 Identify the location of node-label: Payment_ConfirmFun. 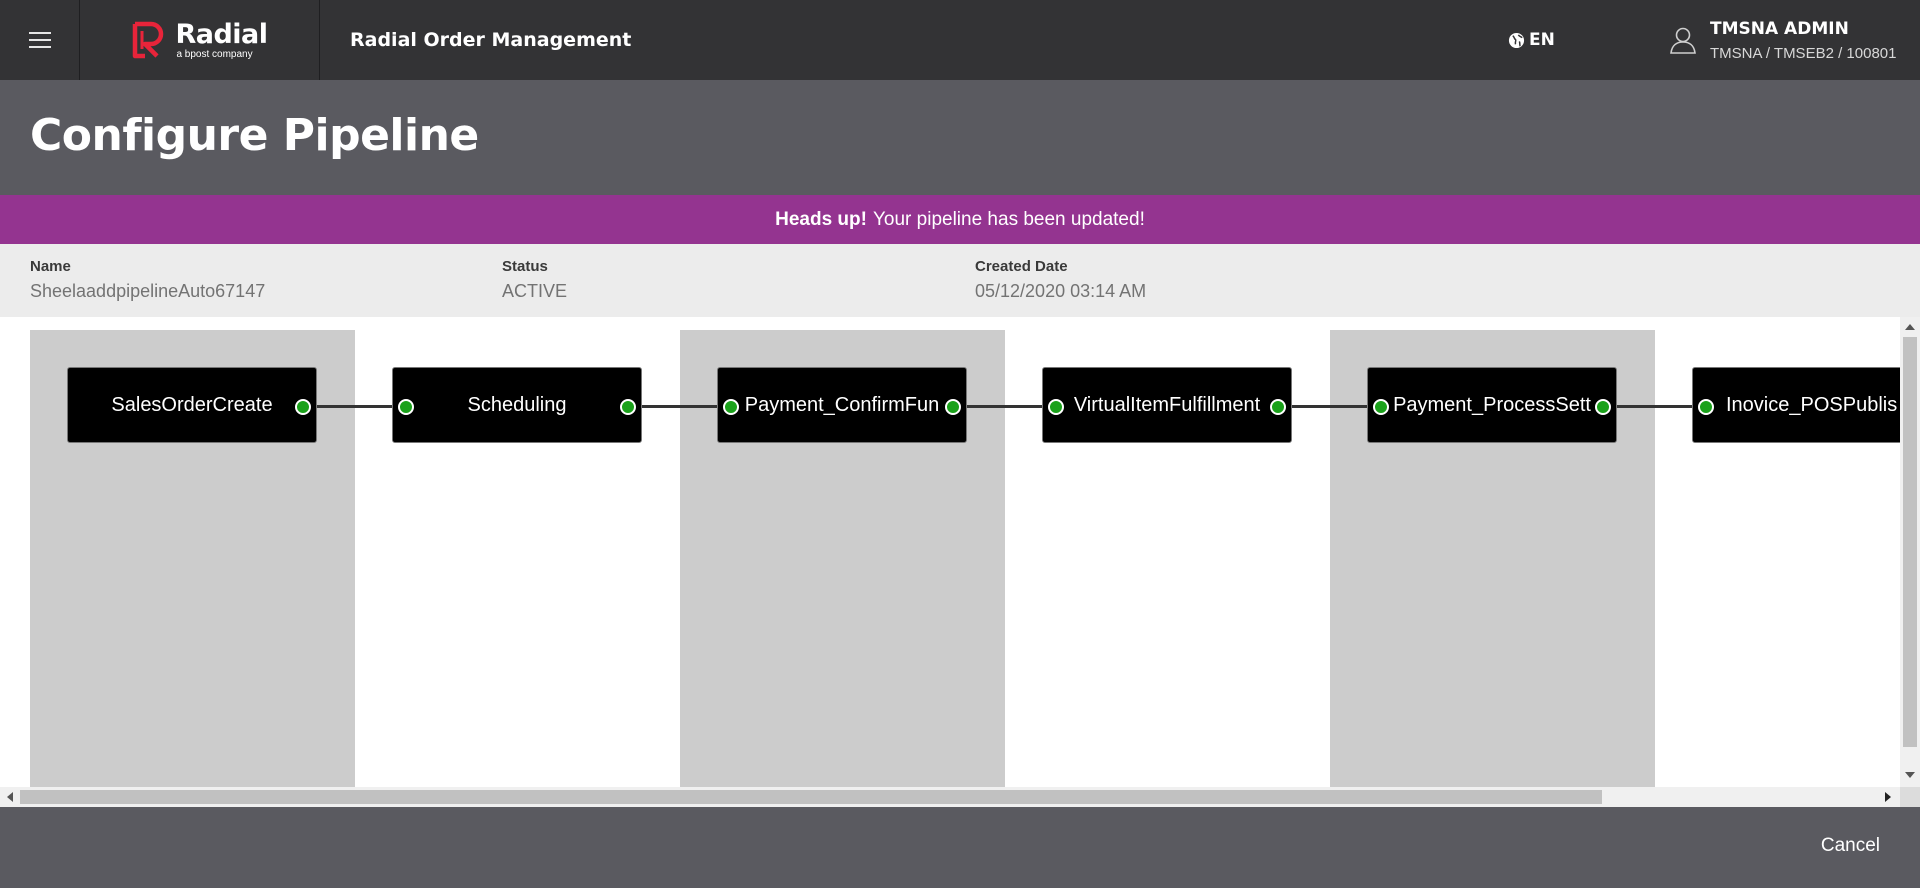
(842, 404).